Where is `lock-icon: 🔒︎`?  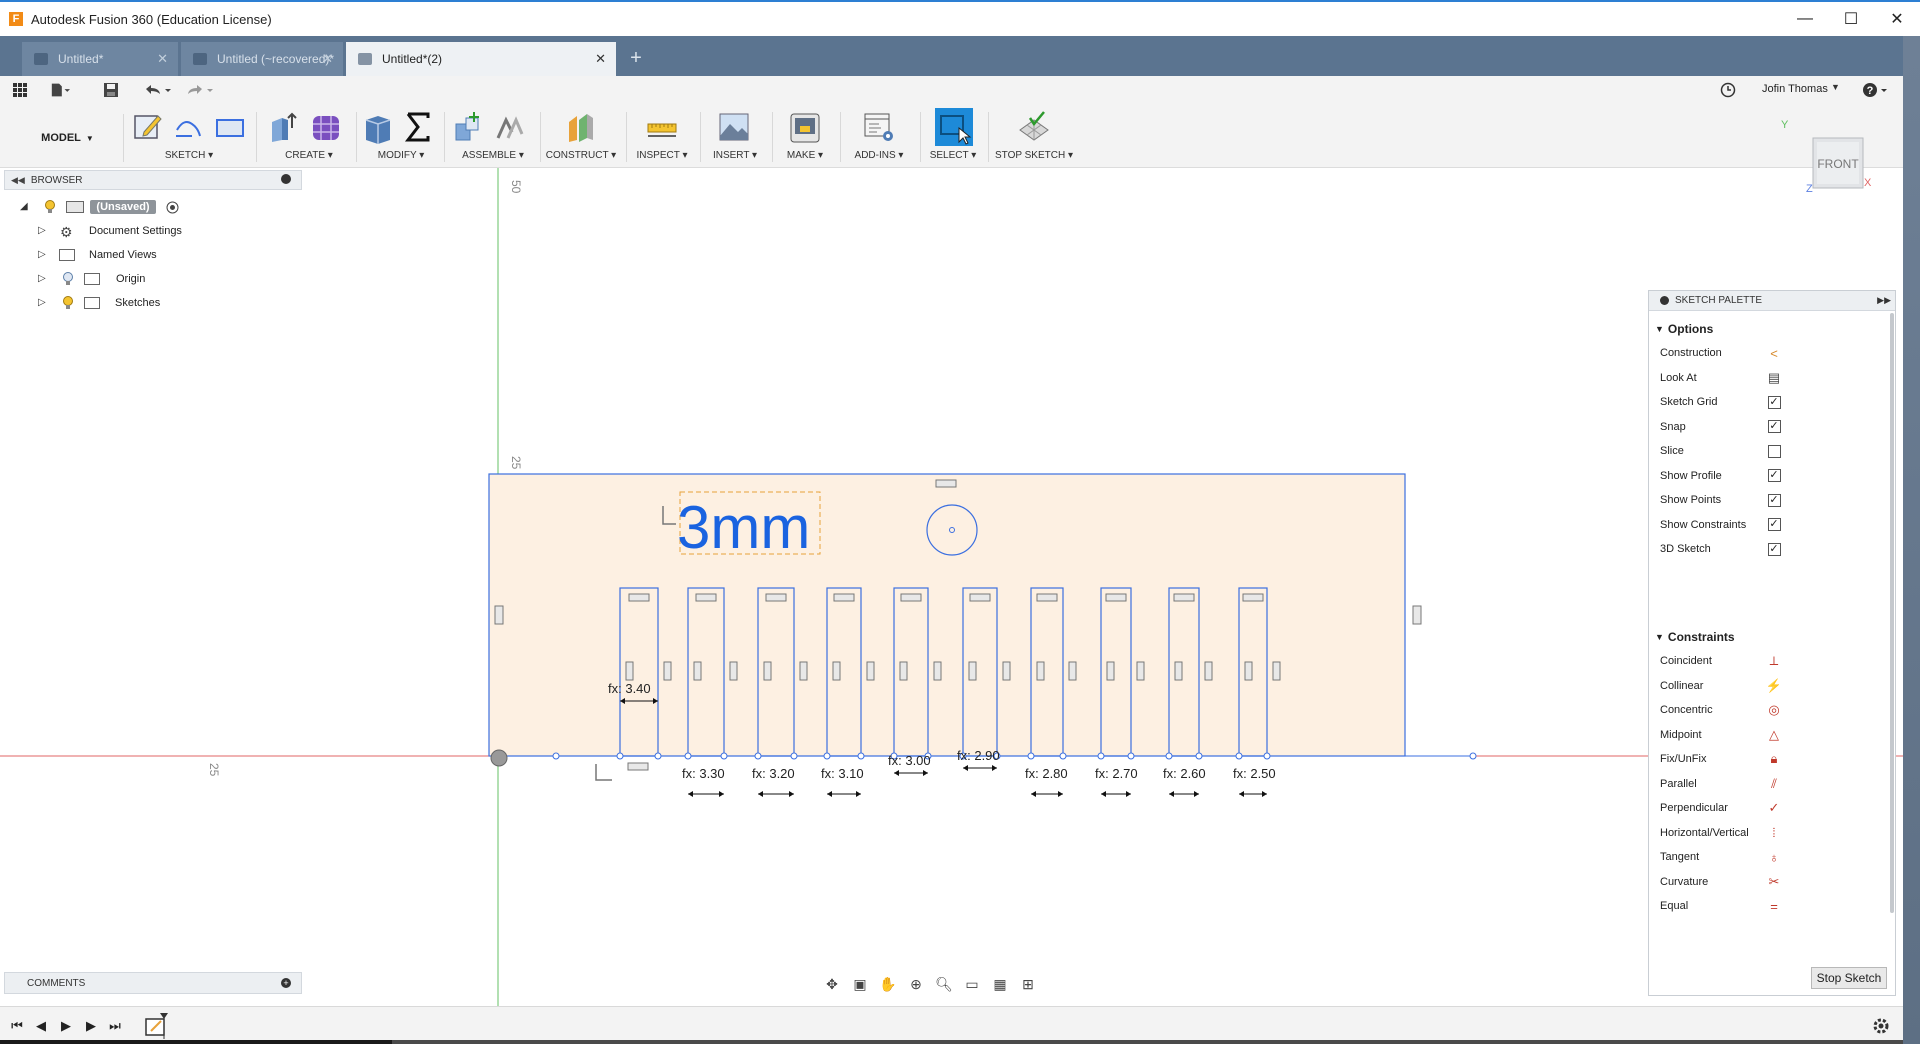 lock-icon: 🔒︎ is located at coordinates (1774, 758).